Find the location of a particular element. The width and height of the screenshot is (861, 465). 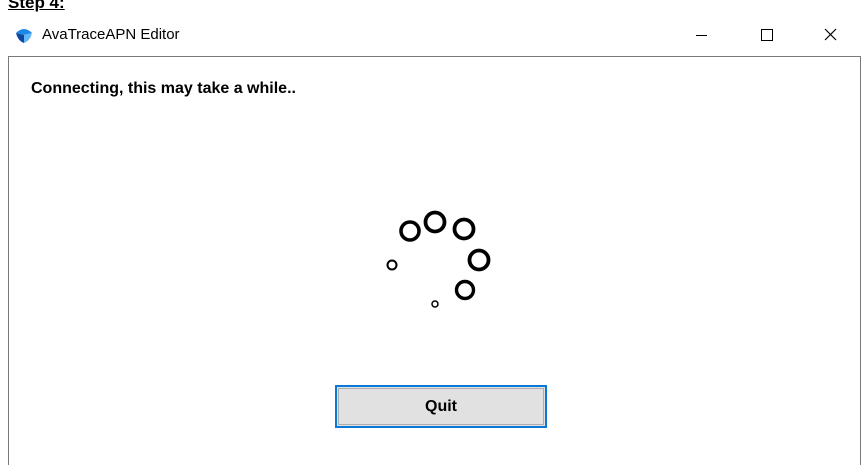

status-text: Connecting, this may take a while.. is located at coordinates (163, 88).